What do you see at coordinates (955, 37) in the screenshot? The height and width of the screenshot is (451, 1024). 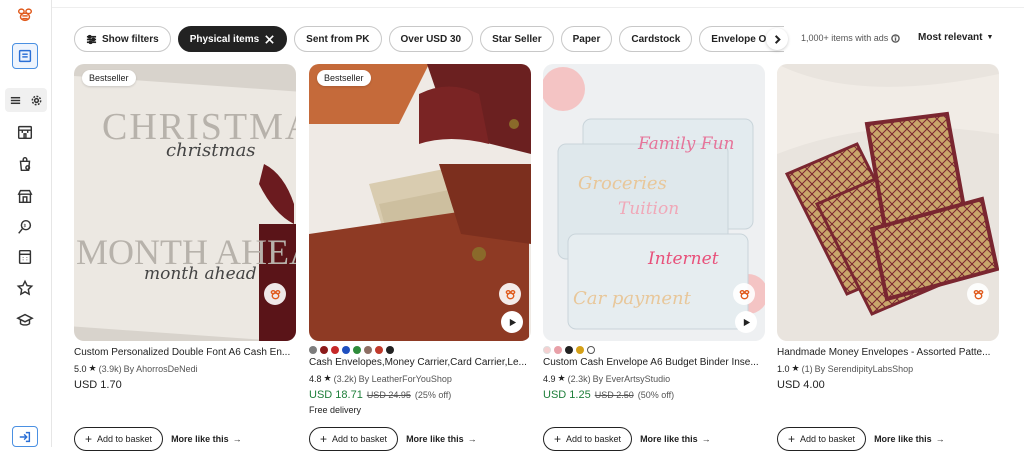 I see `sort-dropdown: Most relevant ▼` at bounding box center [955, 37].